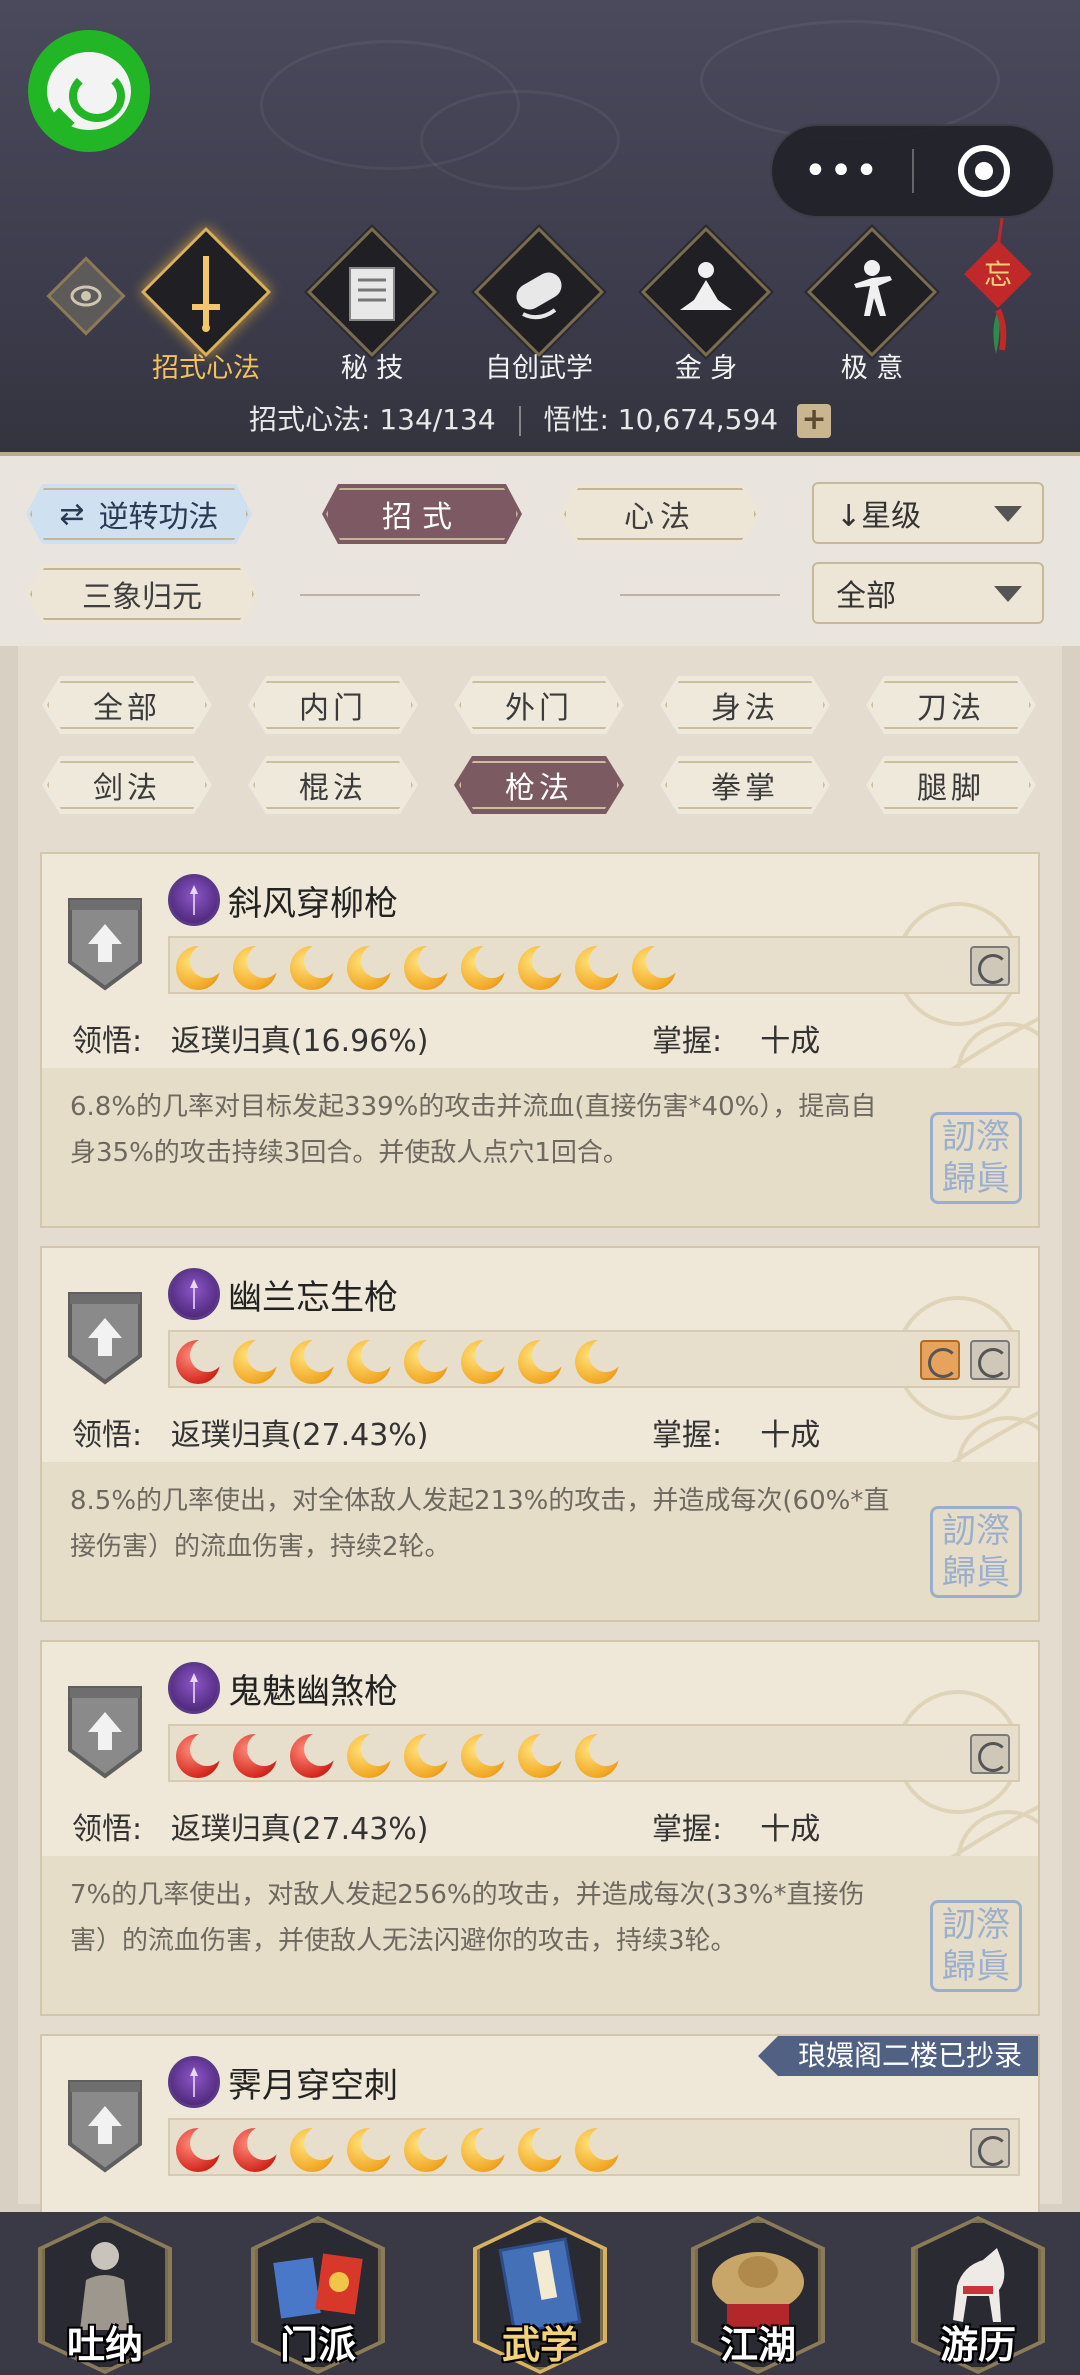  What do you see at coordinates (842, 171) in the screenshot?
I see `more-icon: •••` at bounding box center [842, 171].